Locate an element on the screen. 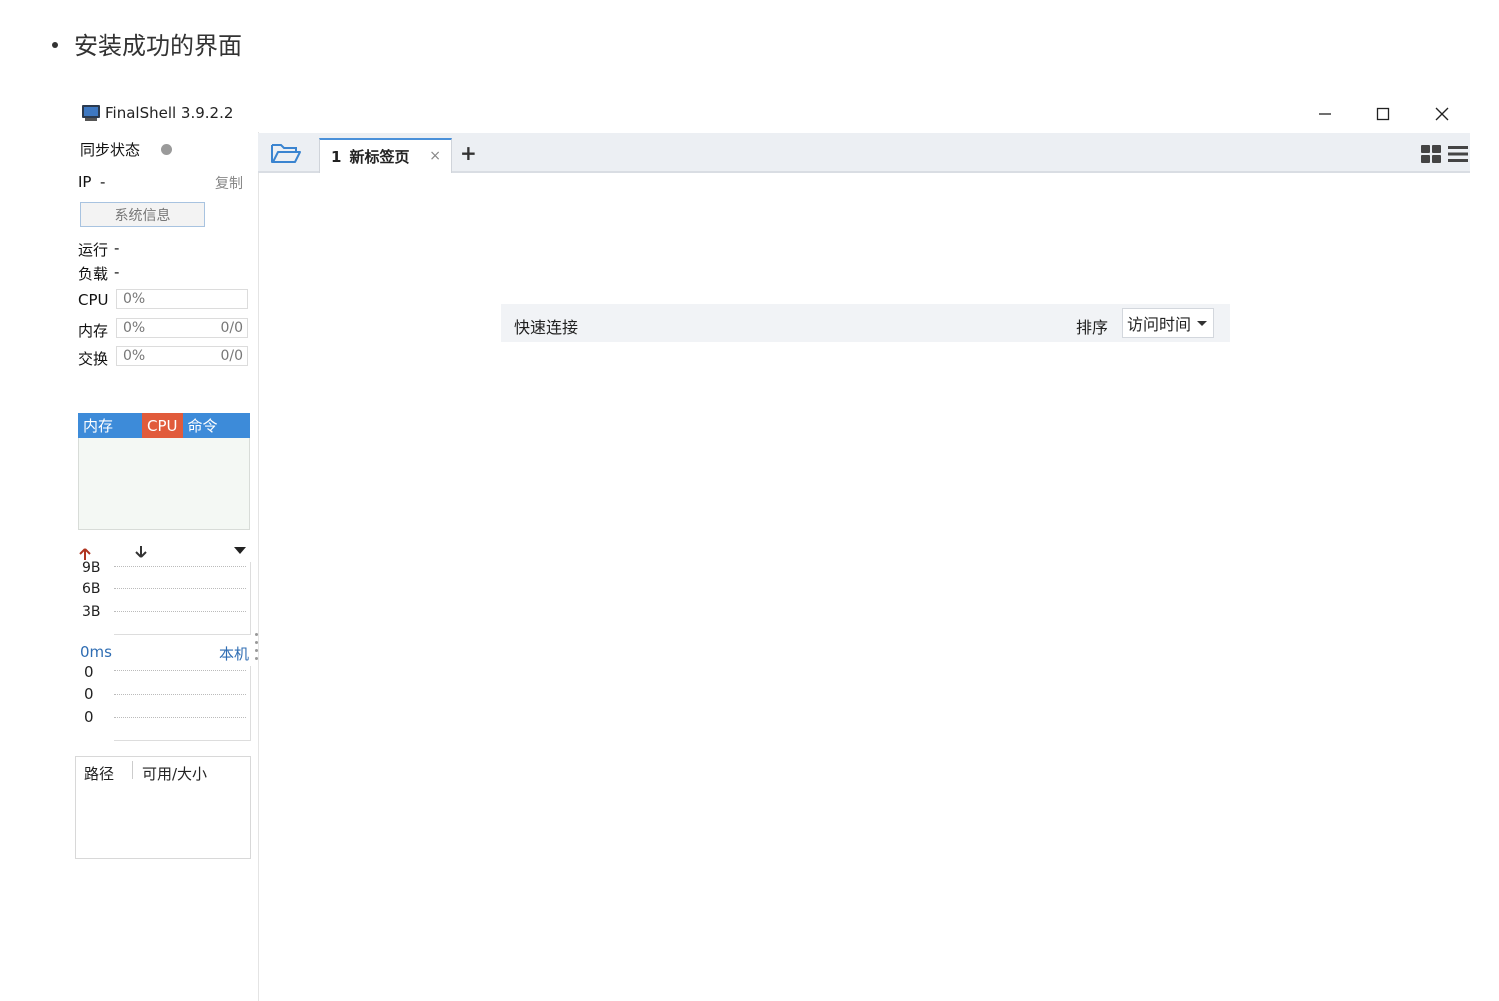 The image size is (1499, 1001). process-list is located at coordinates (164, 484).